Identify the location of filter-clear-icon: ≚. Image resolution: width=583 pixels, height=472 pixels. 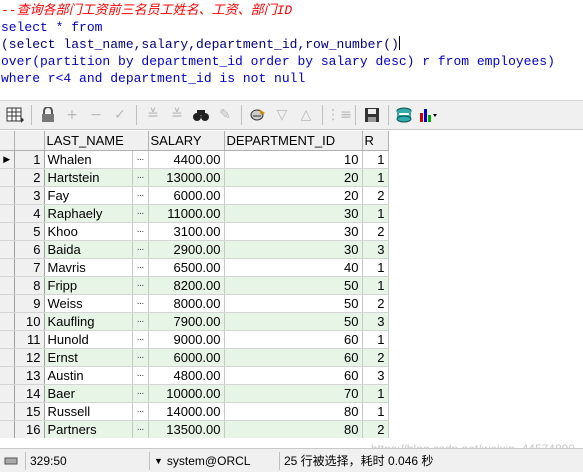
(177, 115).